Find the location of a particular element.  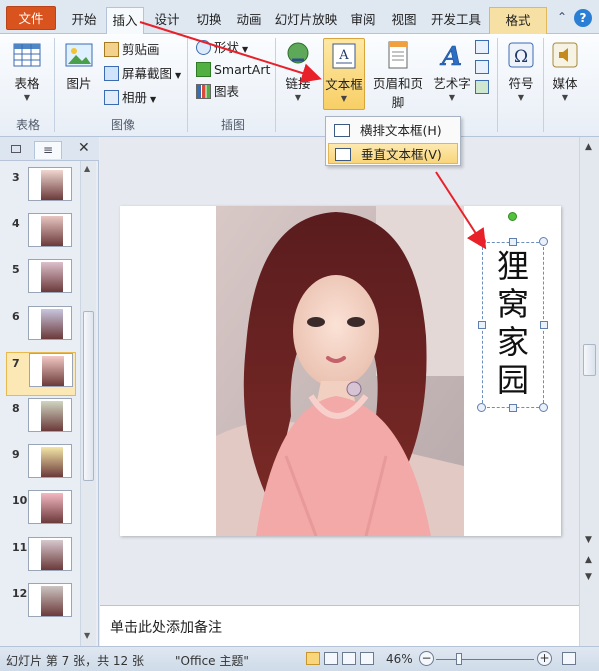

media-button: 媒体 ▼ is located at coordinates (565, 74).